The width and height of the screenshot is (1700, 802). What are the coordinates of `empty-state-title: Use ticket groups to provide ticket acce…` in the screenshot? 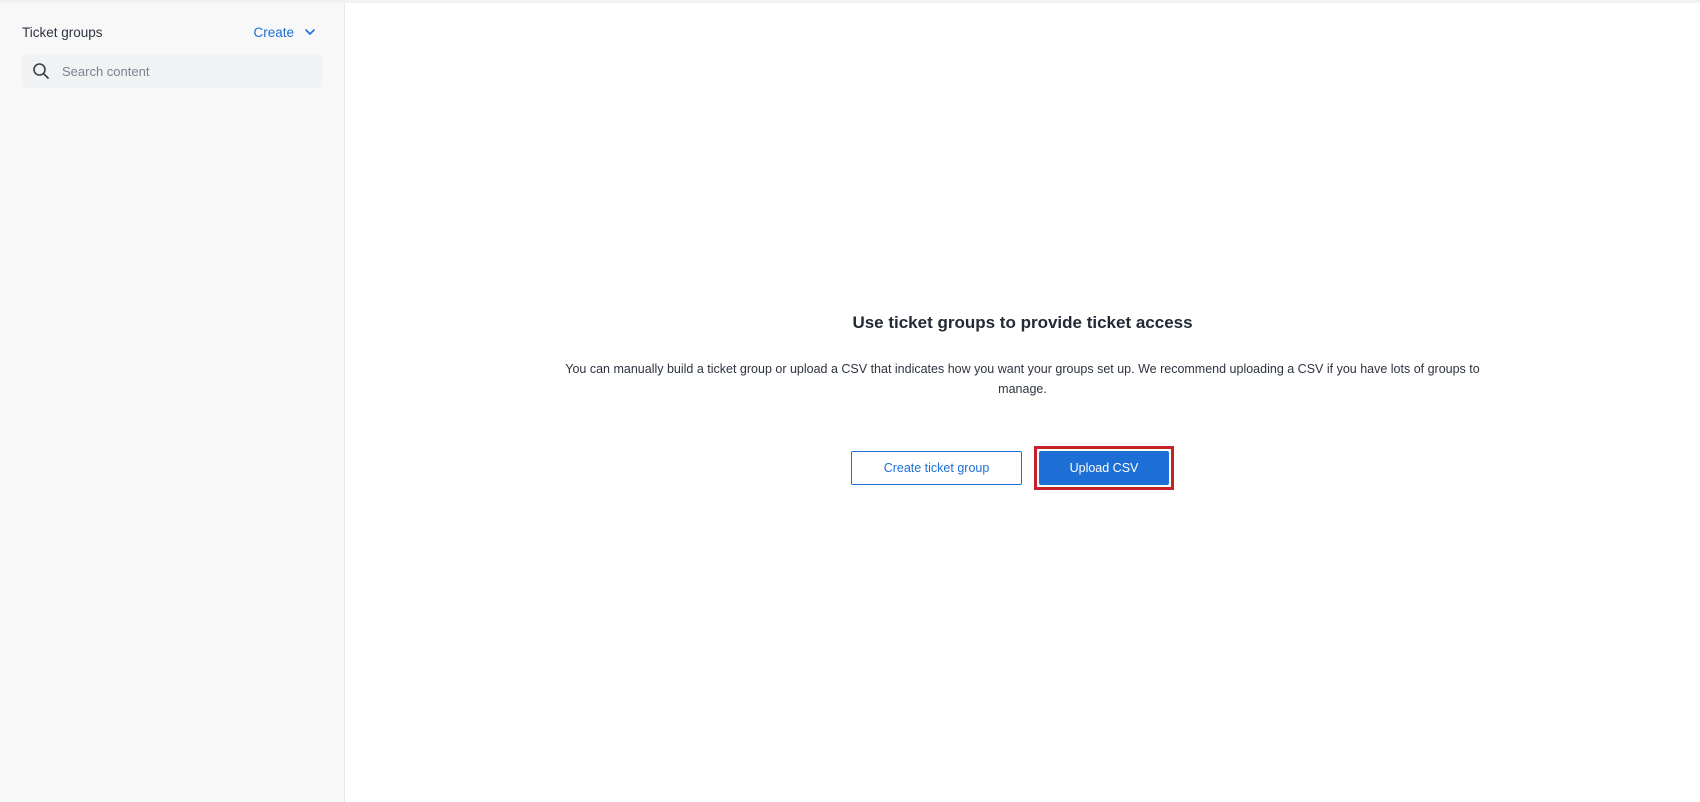 It's located at (1022, 322).